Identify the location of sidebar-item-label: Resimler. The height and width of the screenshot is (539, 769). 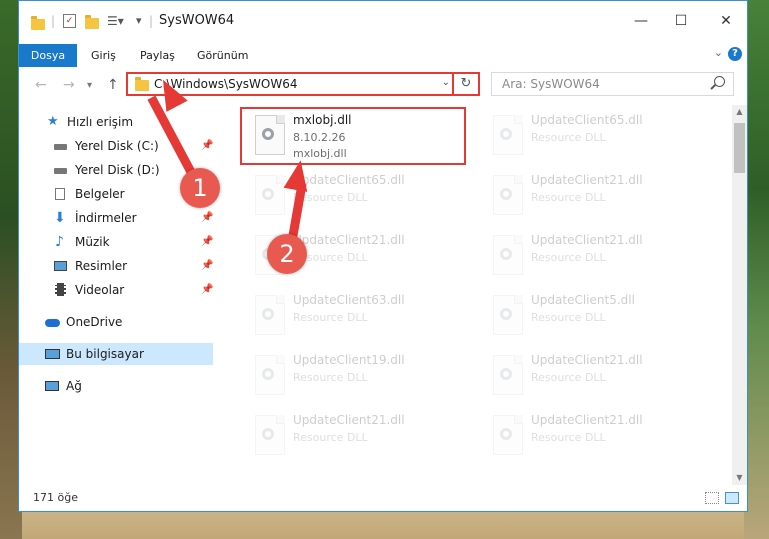
(101, 266).